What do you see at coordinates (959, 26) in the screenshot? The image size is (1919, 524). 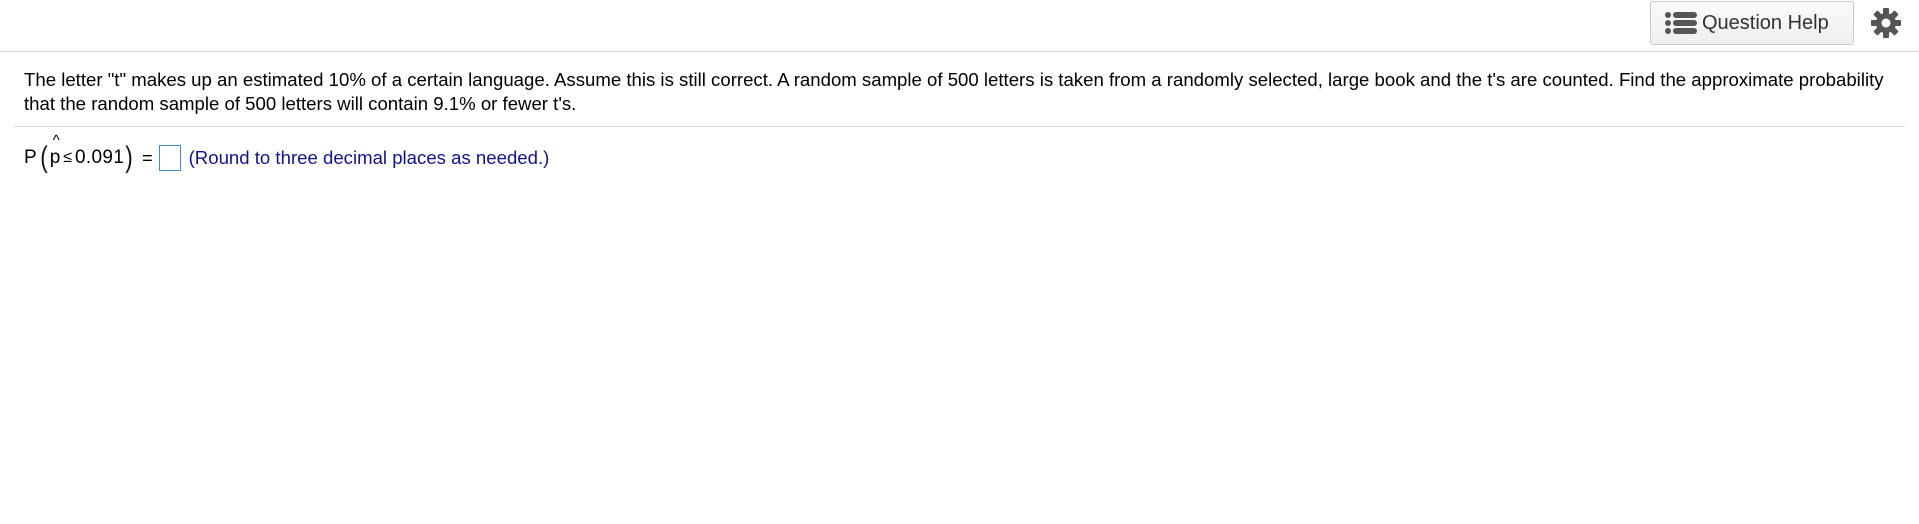 I see `top-toolbar: Question Help` at bounding box center [959, 26].